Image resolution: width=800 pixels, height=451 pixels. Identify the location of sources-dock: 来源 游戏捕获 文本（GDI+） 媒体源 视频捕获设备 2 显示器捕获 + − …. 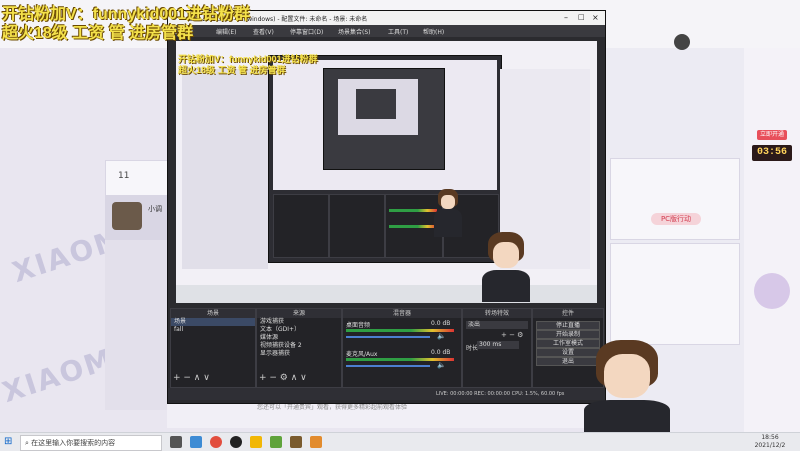
(299, 348).